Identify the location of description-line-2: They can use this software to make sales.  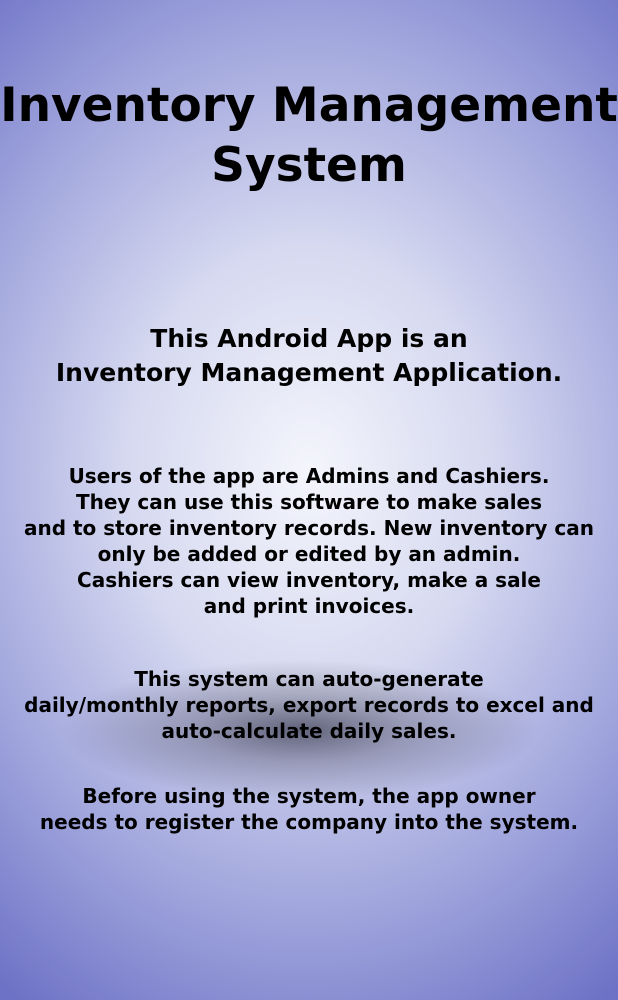
(309, 502).